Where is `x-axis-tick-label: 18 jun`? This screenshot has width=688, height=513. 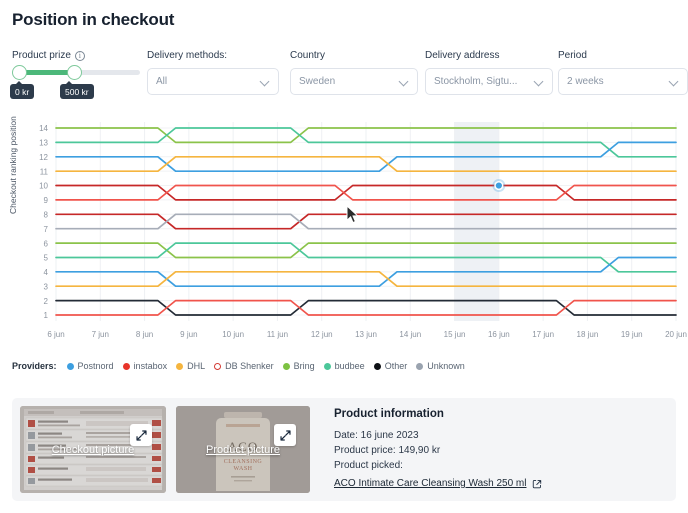 x-axis-tick-label: 18 jun is located at coordinates (588, 334).